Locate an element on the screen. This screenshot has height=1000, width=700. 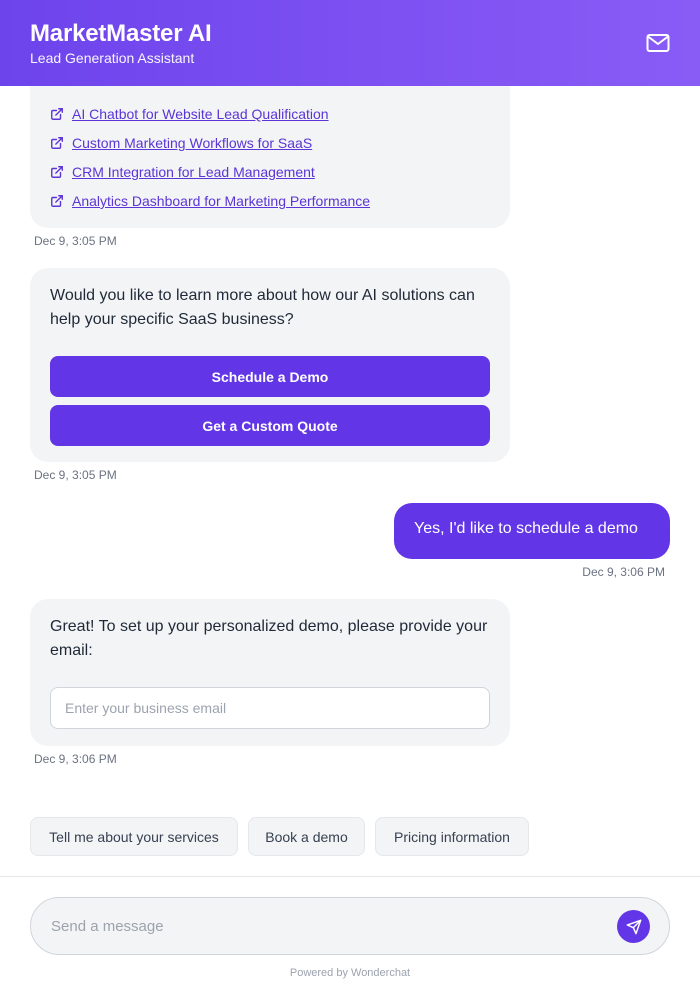
link-label: Custom Marketing Workflows for SaaS is located at coordinates (192, 143).